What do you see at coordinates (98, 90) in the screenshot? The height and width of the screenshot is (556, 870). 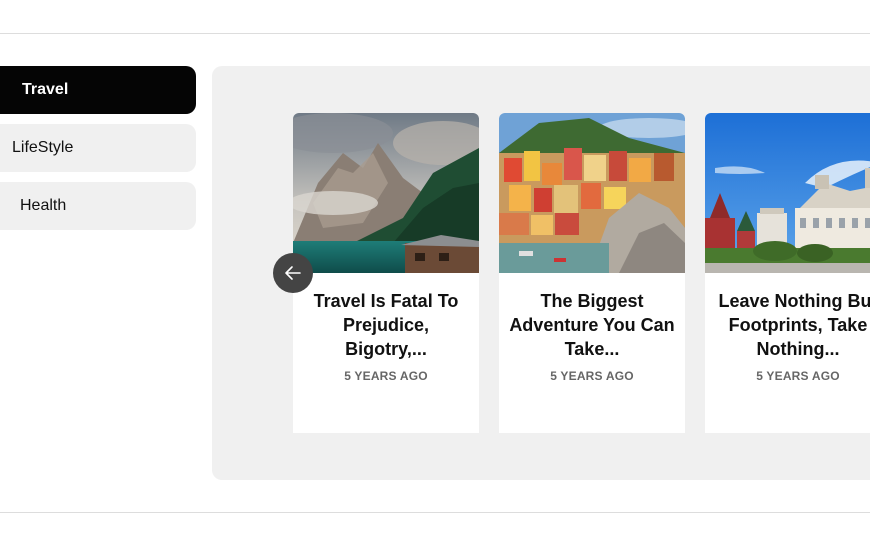 I see `category-travel: Travel` at bounding box center [98, 90].